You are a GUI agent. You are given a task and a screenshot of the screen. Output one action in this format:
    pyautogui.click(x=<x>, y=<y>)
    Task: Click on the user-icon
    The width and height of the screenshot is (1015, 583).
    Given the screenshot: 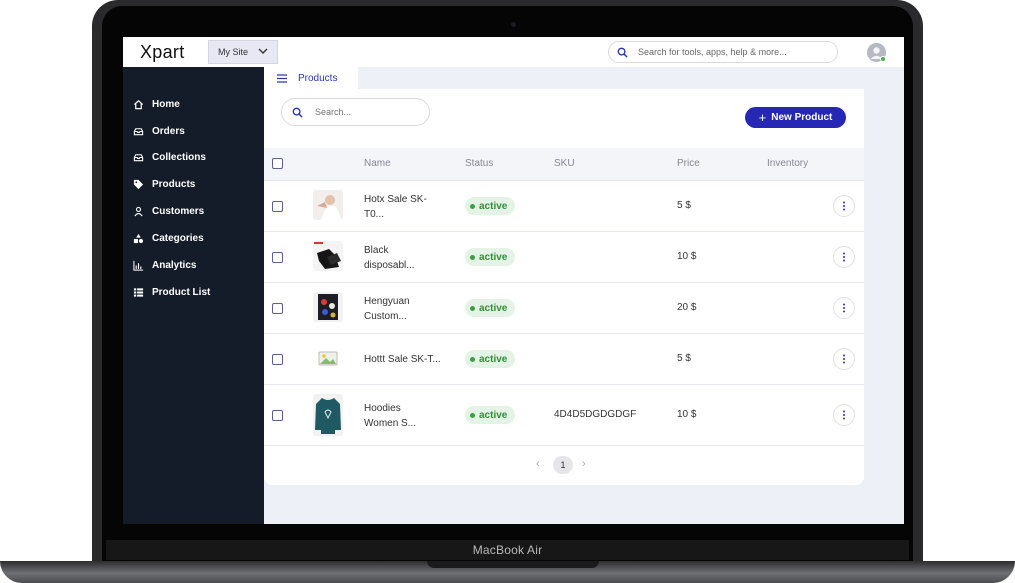 What is the action you would take?
    pyautogui.click(x=138, y=211)
    